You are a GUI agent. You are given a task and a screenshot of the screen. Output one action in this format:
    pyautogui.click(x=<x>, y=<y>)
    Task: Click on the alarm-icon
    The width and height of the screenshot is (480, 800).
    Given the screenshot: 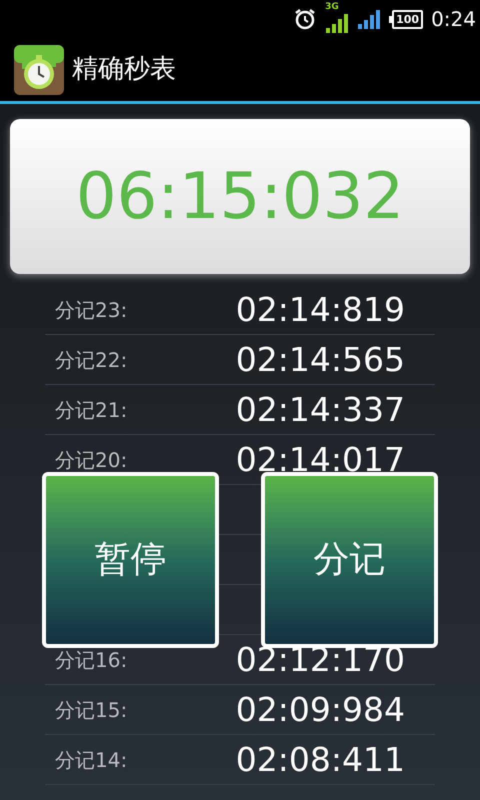 What is the action you would take?
    pyautogui.click(x=305, y=19)
    